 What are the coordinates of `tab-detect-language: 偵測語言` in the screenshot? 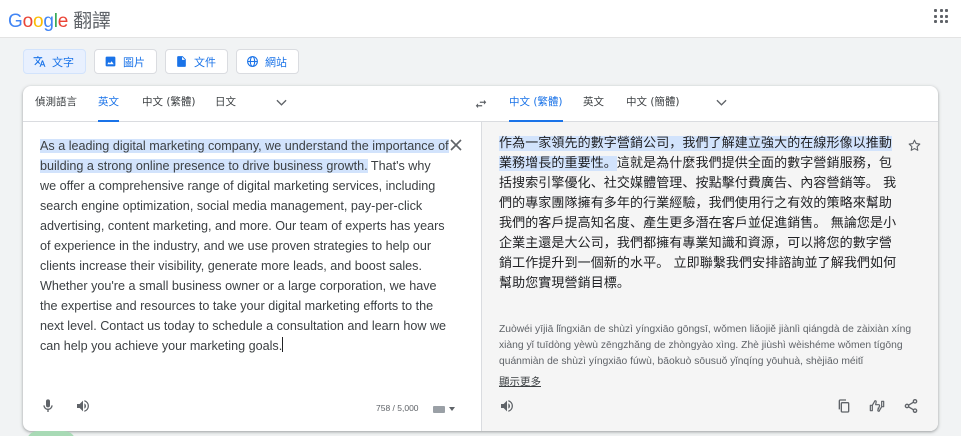 It's located at (56, 104).